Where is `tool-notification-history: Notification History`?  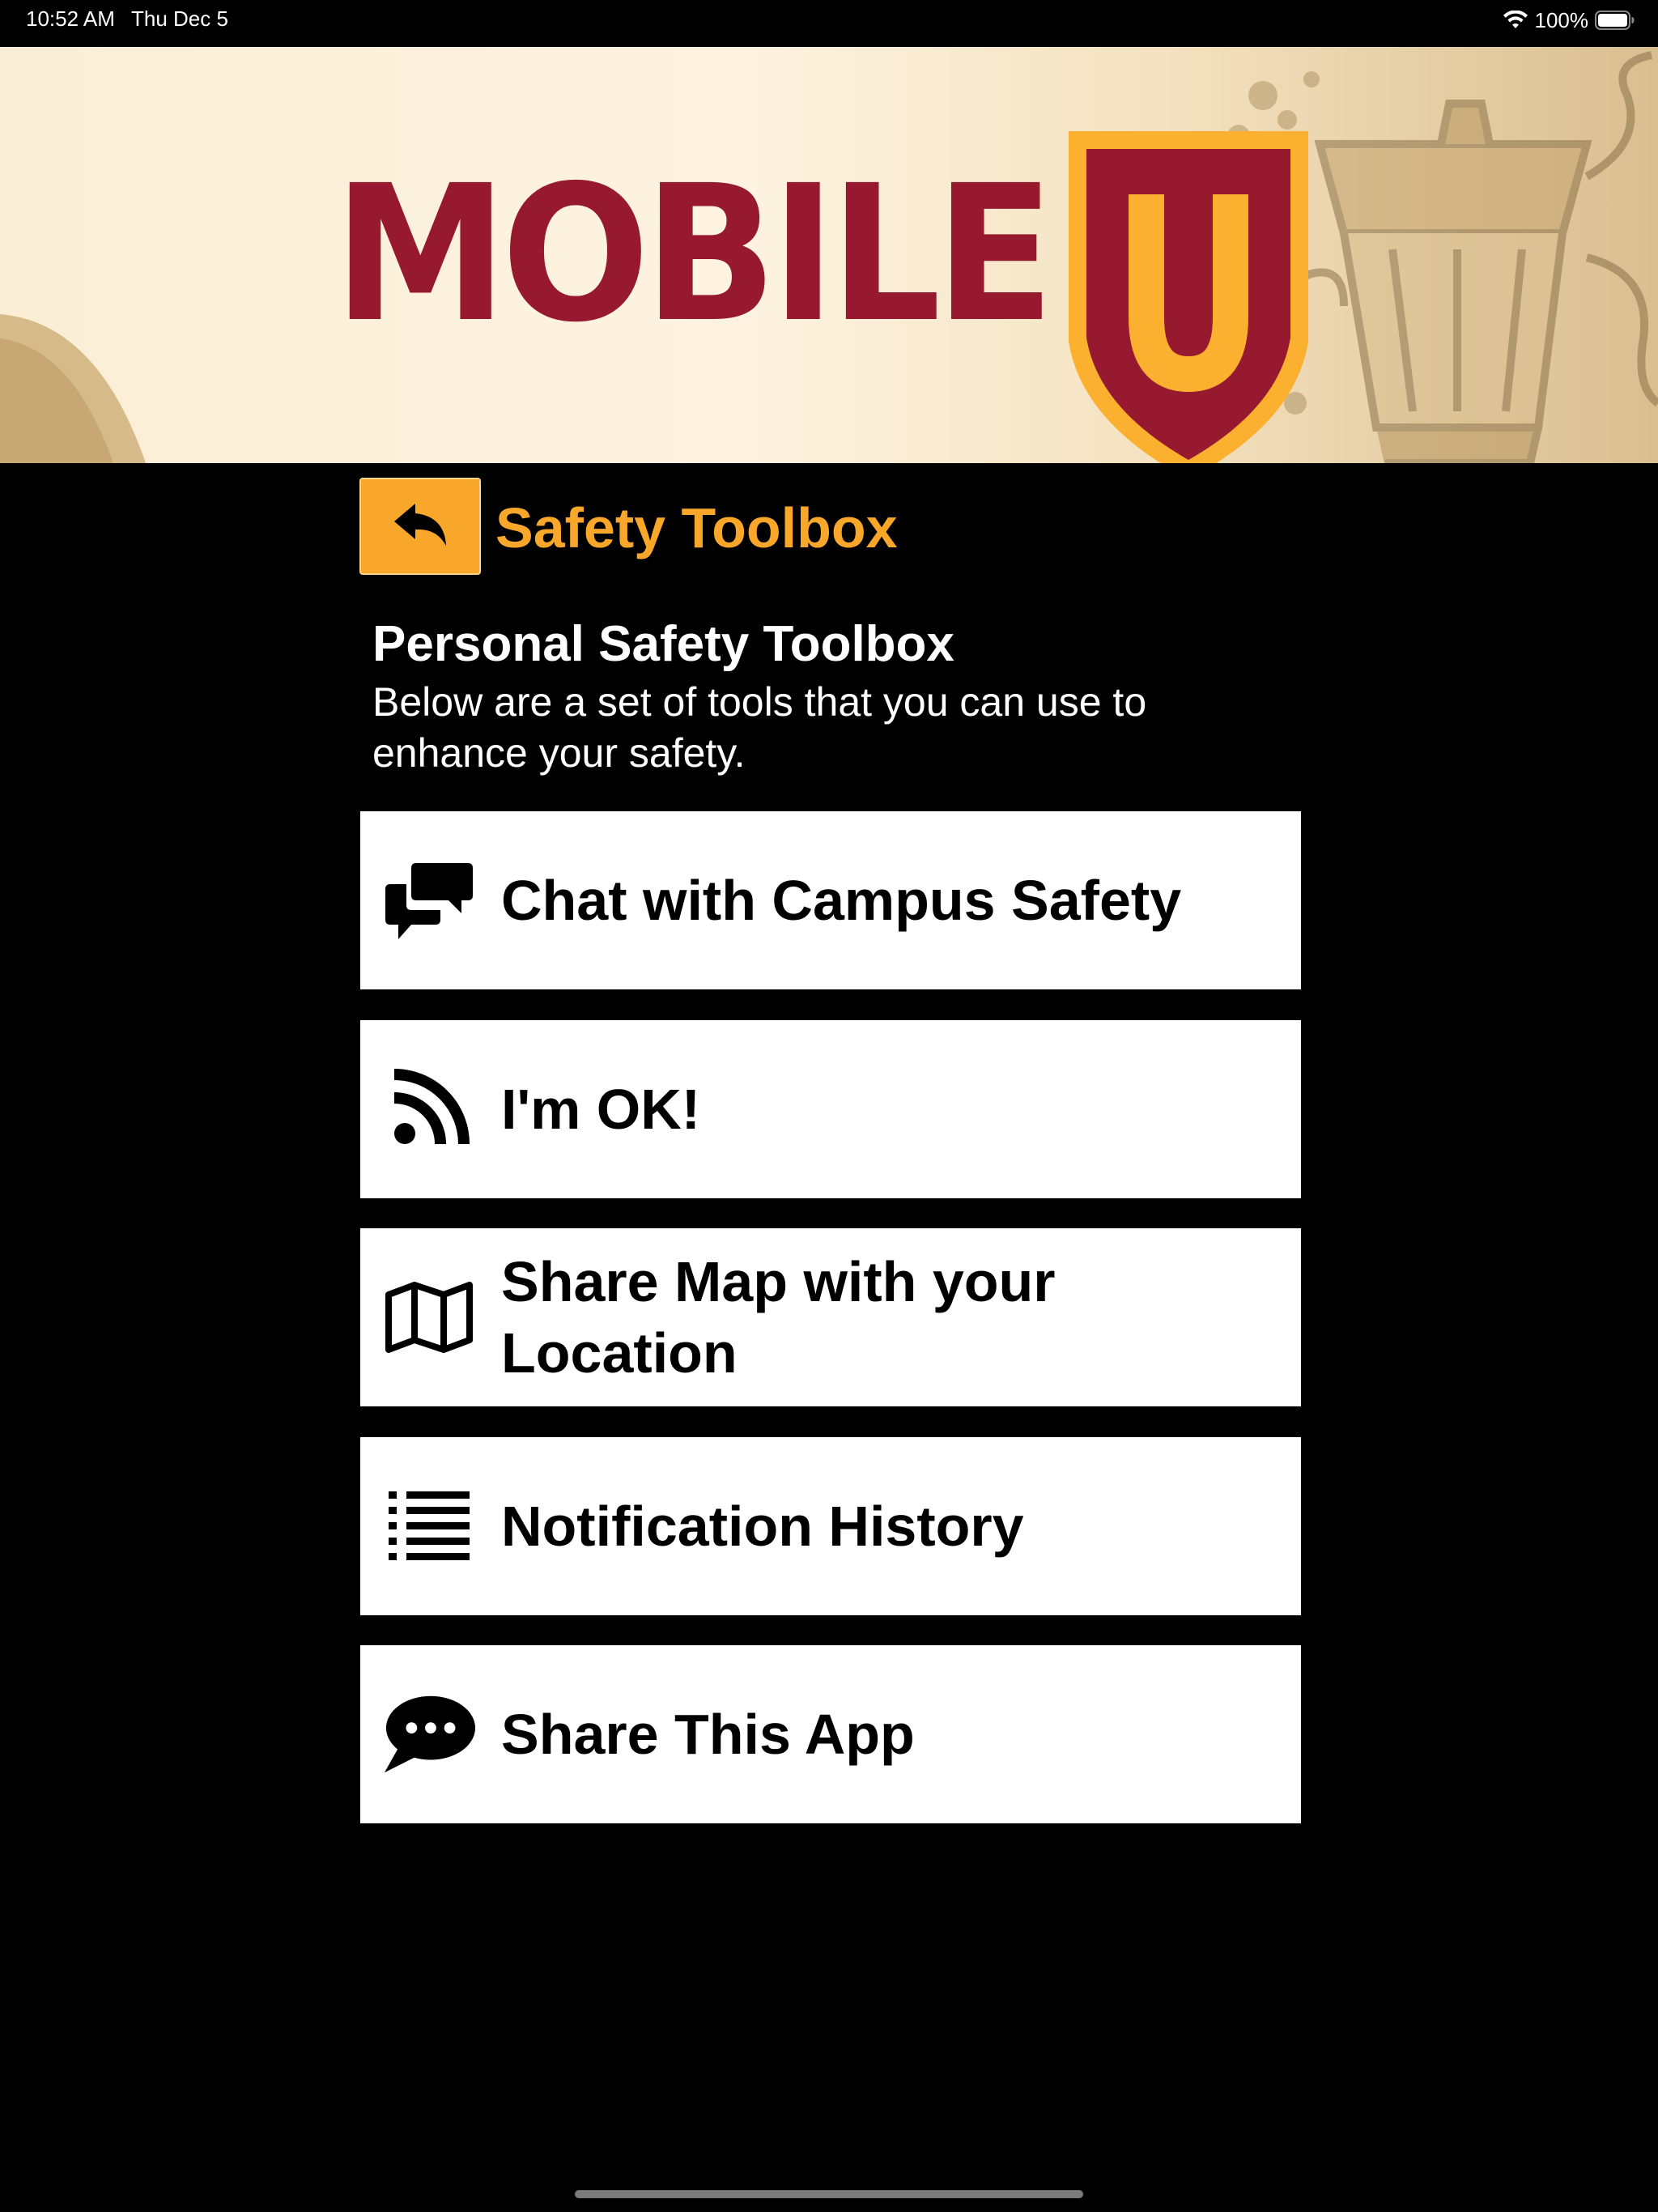
tool-notification-history: Notification History is located at coordinates (830, 1526).